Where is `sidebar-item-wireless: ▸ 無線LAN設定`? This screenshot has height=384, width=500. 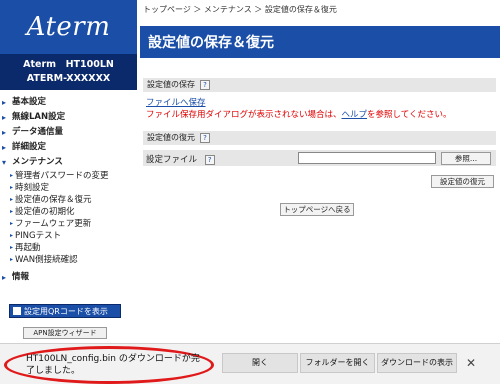
sidebar-item-wireless: ▸ 無線LAN設定 is located at coordinates (68, 117).